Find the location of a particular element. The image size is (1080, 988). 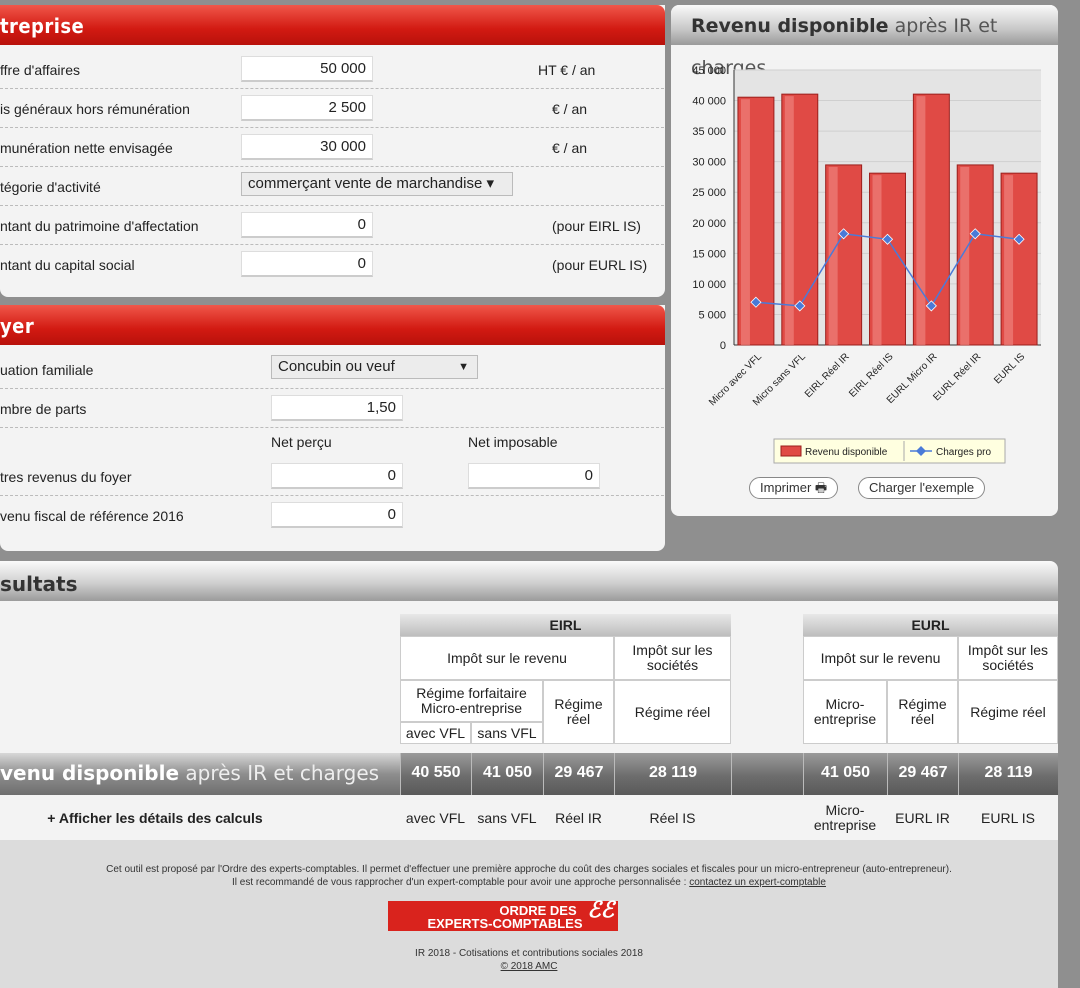

row-col-headers: Net perçu Net imposable is located at coordinates (332, 443).